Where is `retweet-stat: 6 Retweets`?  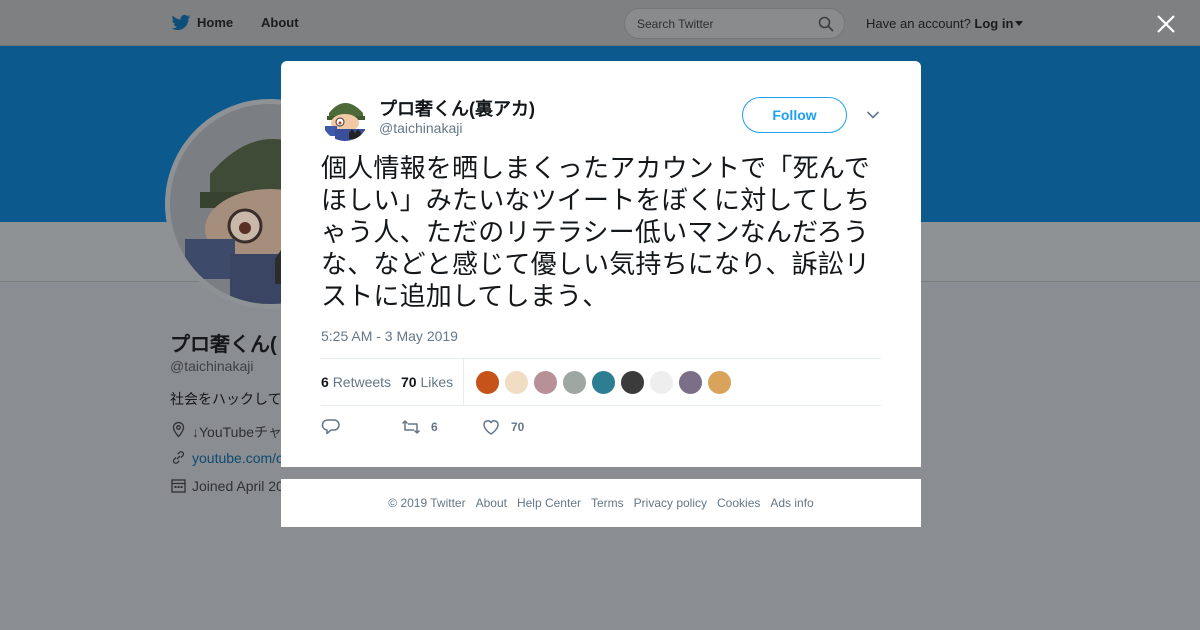 retweet-stat: 6 Retweets is located at coordinates (356, 382).